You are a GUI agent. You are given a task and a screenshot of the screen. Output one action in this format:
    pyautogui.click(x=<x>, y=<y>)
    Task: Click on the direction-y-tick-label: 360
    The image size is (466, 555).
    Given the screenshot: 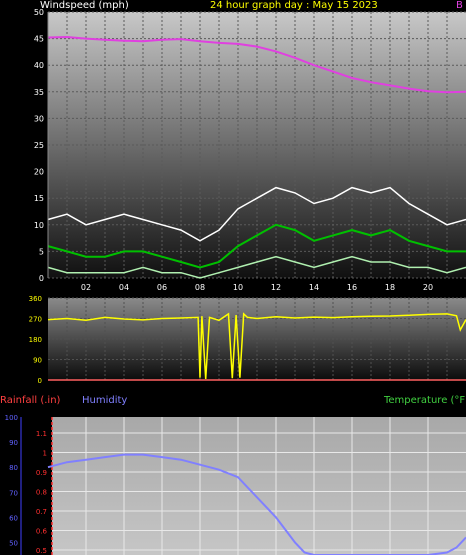 What is the action you would take?
    pyautogui.click(x=35, y=299)
    